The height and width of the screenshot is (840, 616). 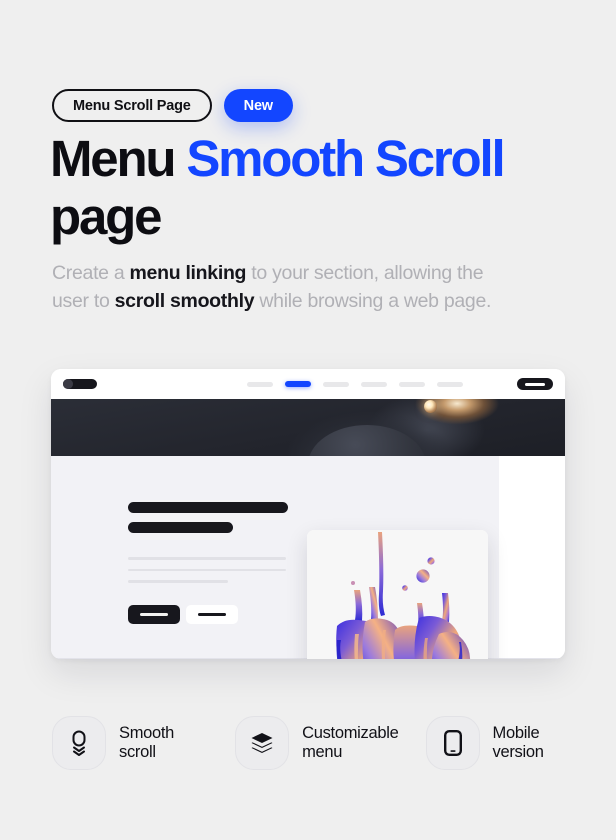 I want to click on mockup-hero-image, so click(x=308, y=427).